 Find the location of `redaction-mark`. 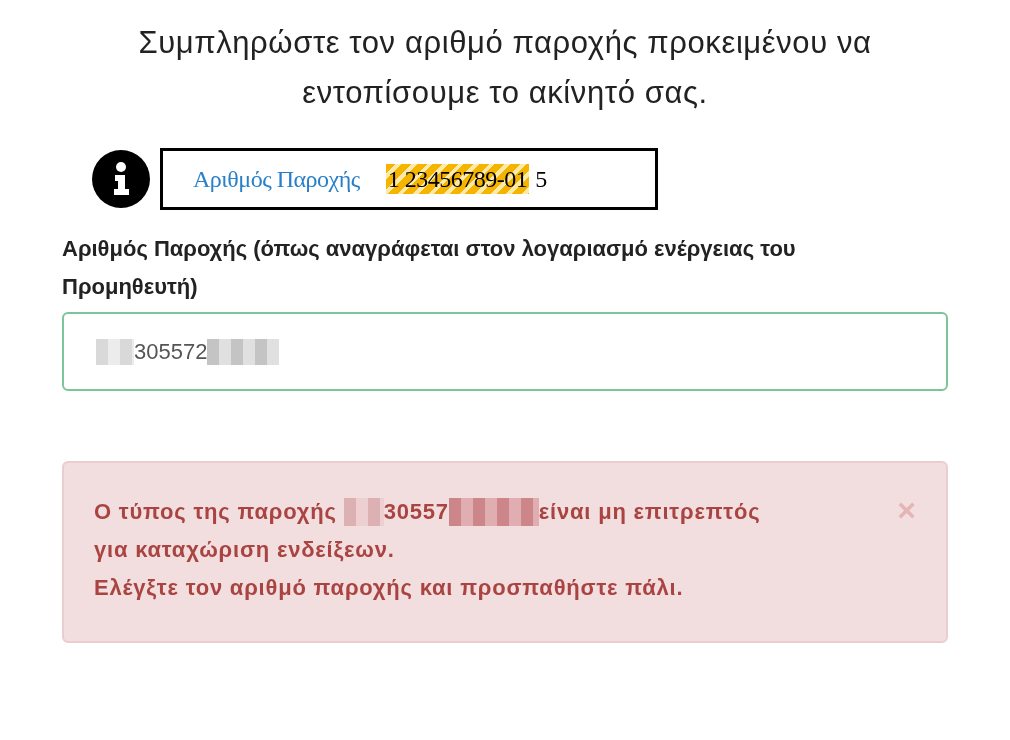

redaction-mark is located at coordinates (363, 512).